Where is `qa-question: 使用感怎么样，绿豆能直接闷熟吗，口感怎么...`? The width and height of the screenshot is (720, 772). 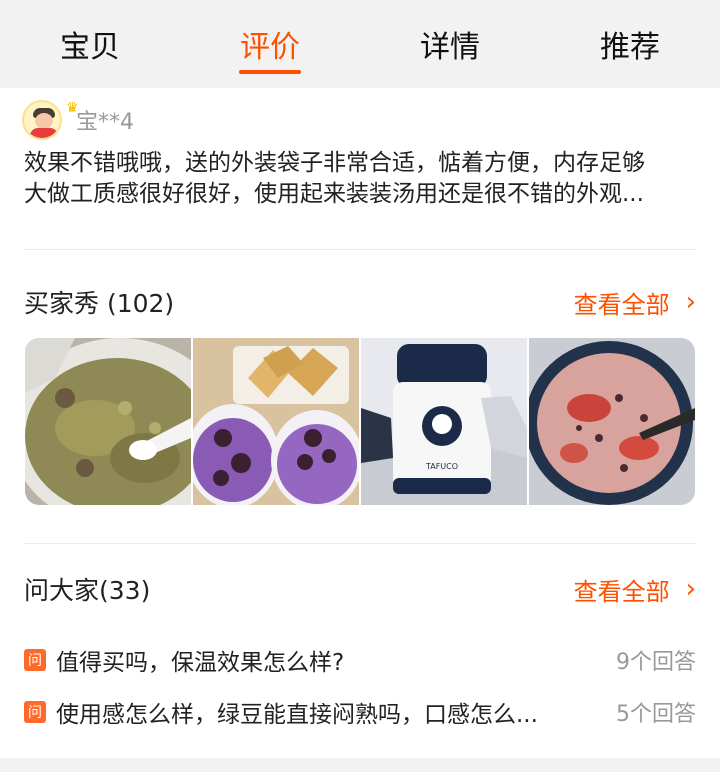
qa-question: 使用感怎么样，绿豆能直接闷熟吗，口感怎么... is located at coordinates (297, 715).